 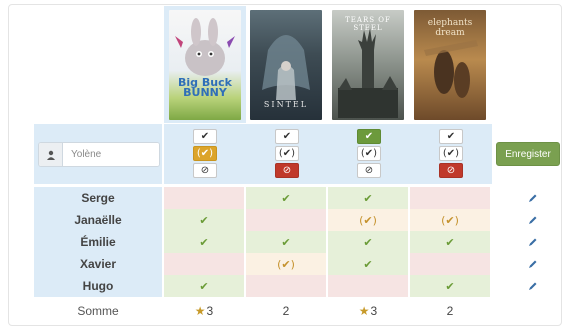 I want to click on summary-row: Somme ★ 3 2 ★ 3 2, so click(x=264, y=311).